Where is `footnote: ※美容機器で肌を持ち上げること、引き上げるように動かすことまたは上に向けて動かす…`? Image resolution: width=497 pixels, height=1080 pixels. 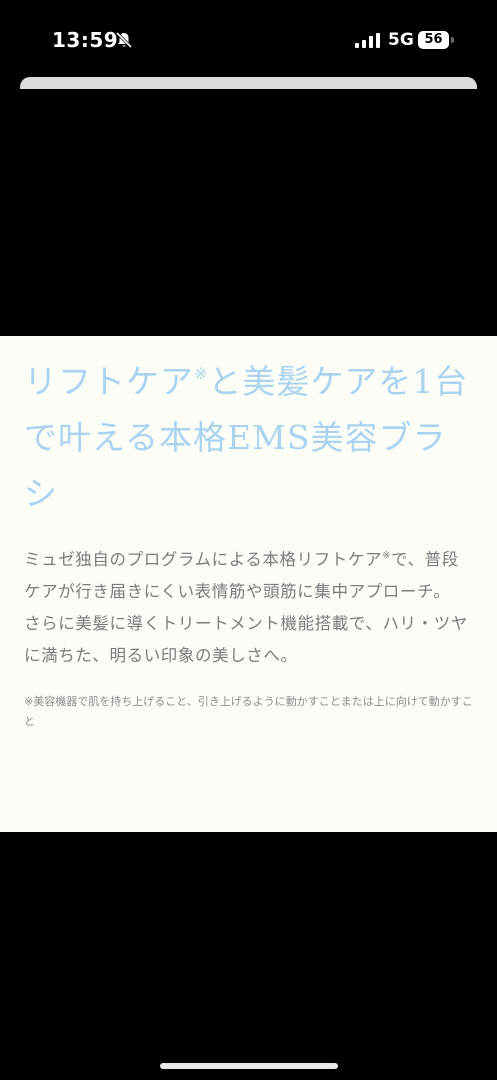
footnote: ※美容機器で肌を持ち上げること、引き上げるように動かすことまたは上に向けて動かす… is located at coordinates (248, 711).